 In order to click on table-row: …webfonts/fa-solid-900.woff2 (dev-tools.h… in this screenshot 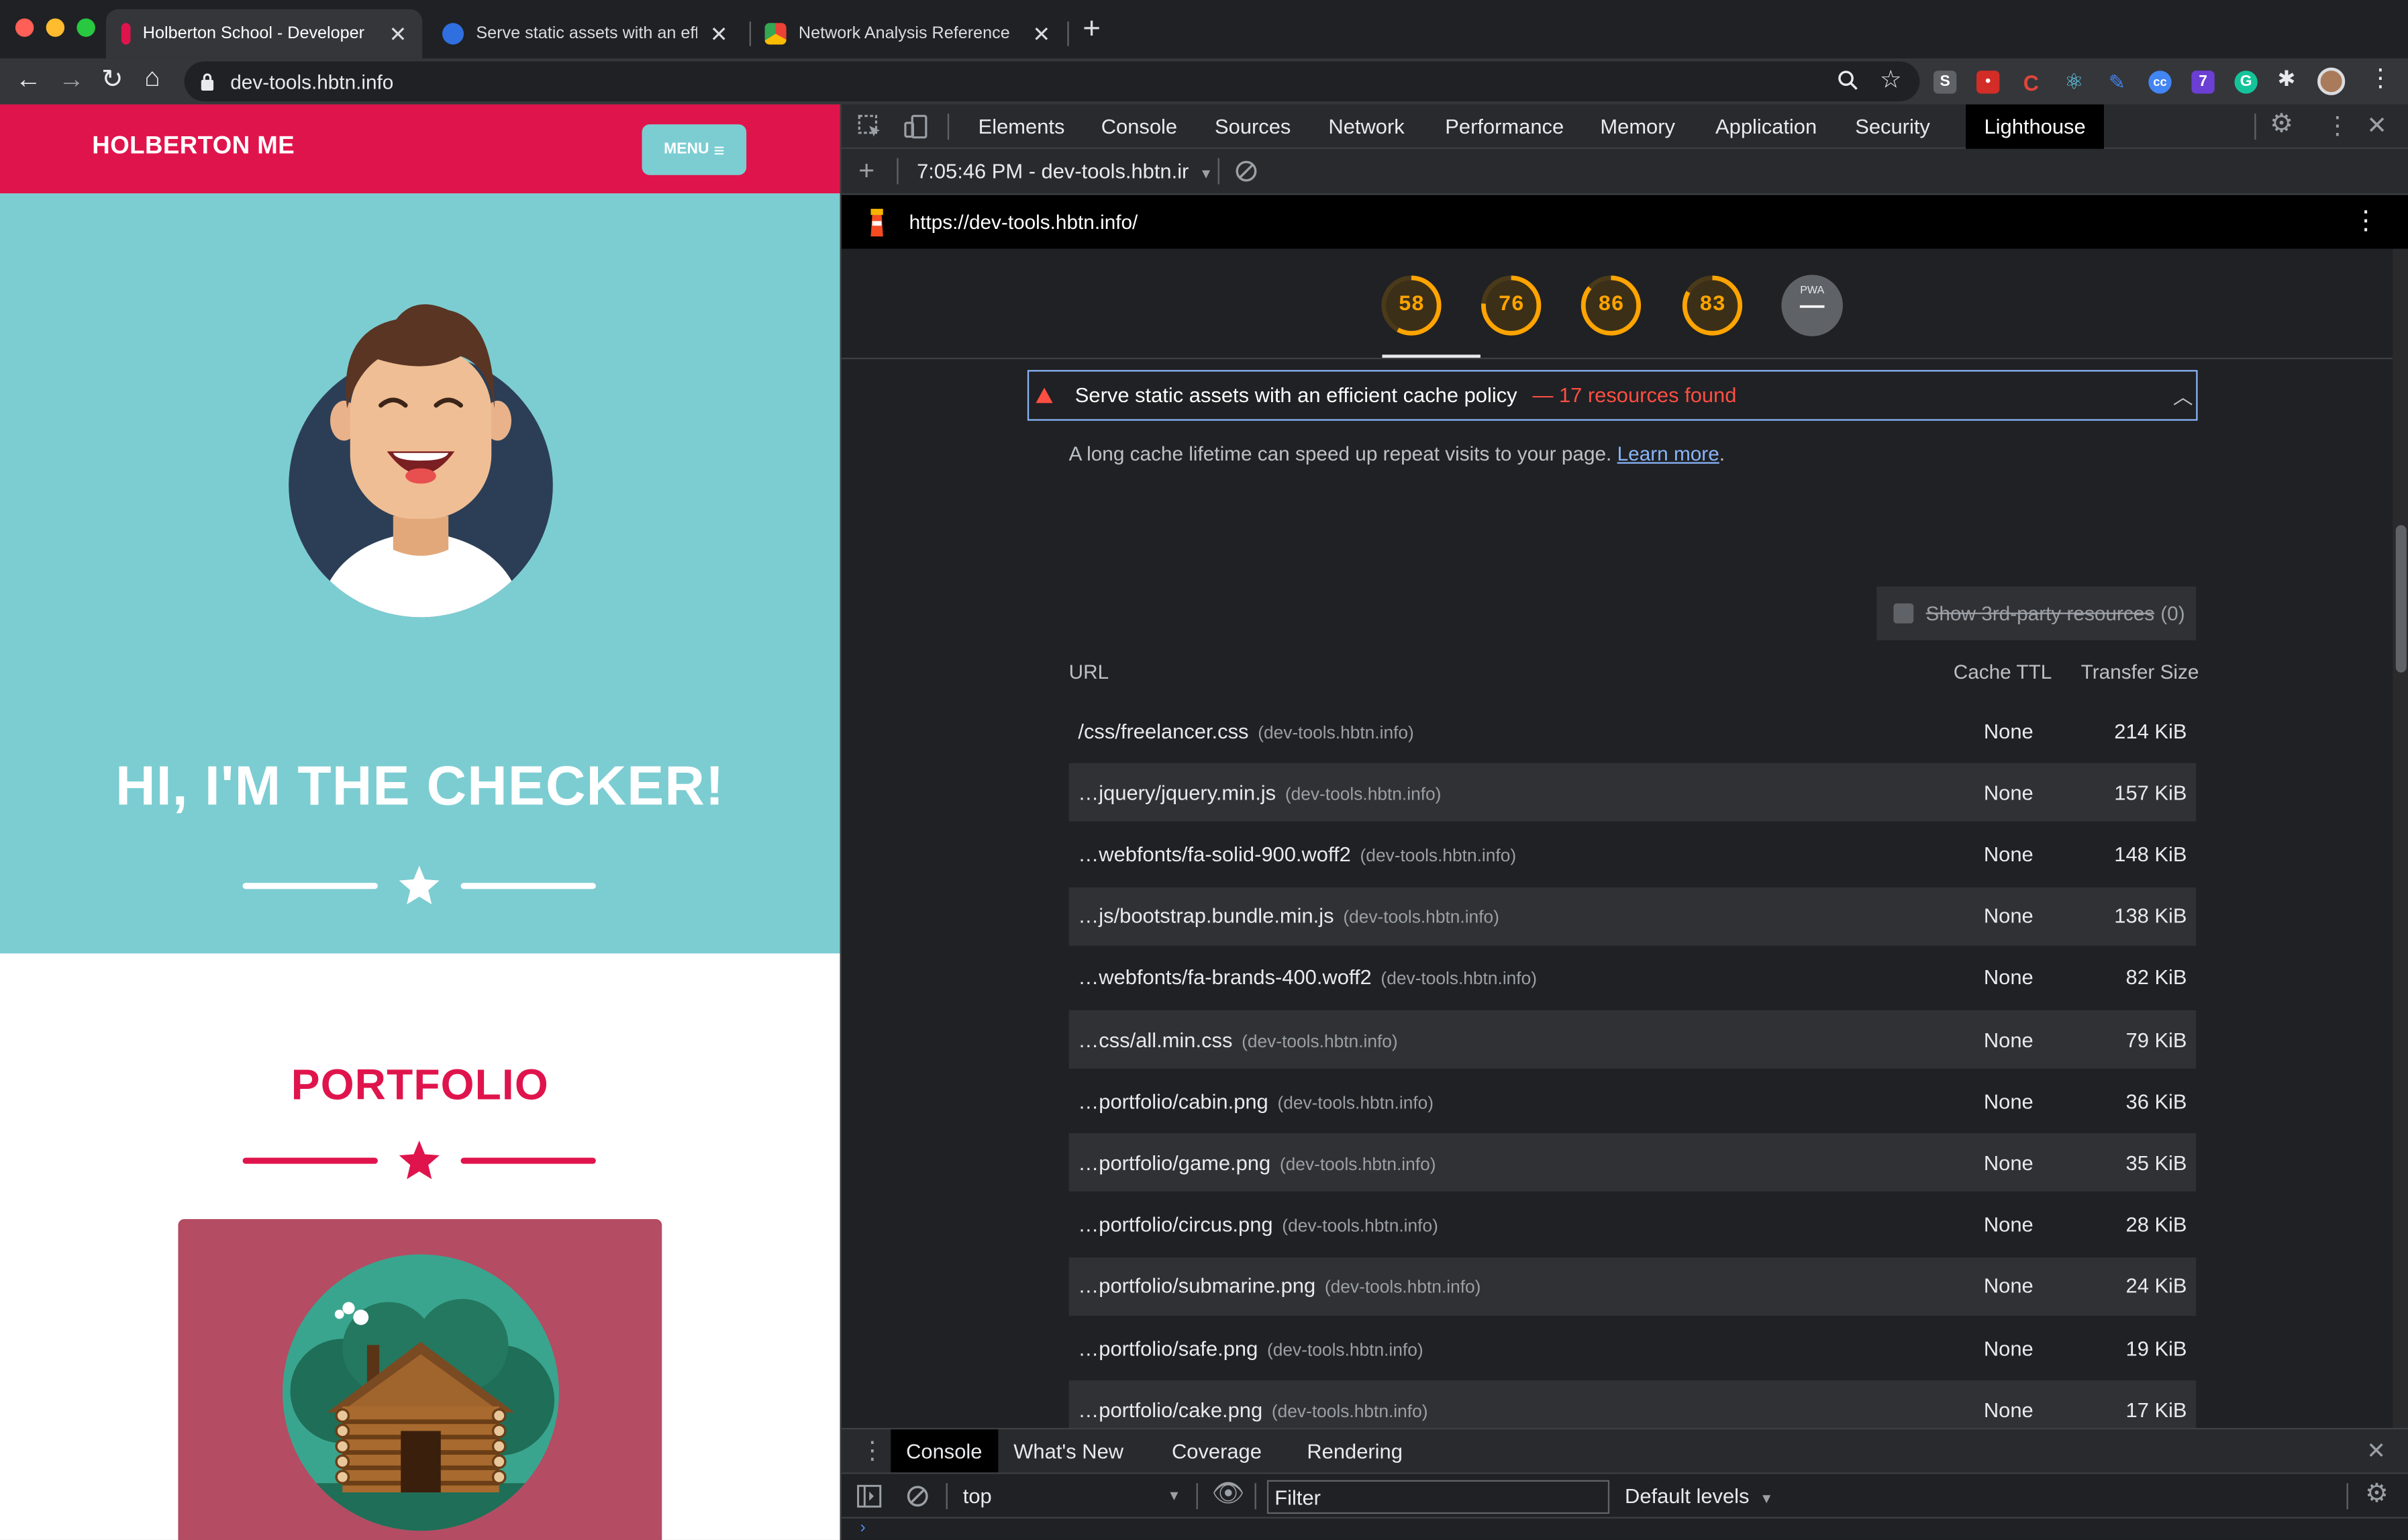, I will do `click(1633, 854)`.